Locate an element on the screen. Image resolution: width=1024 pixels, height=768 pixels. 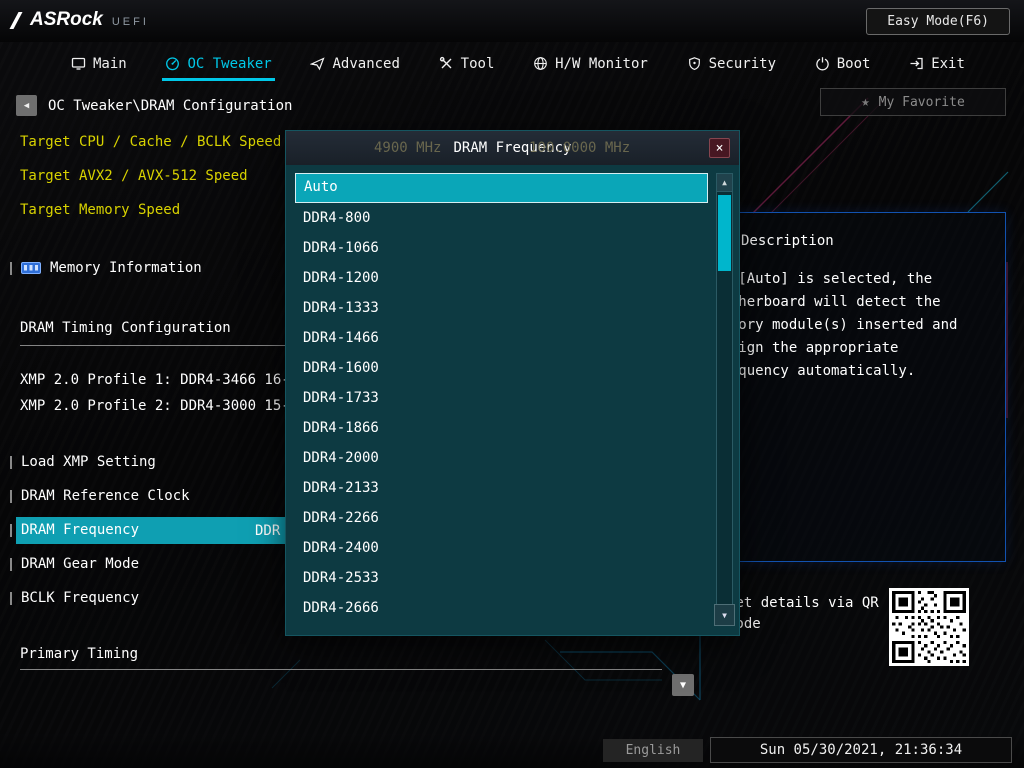
dialog-scrollbar: ▲ ▼ is located at coordinates (724, 399).